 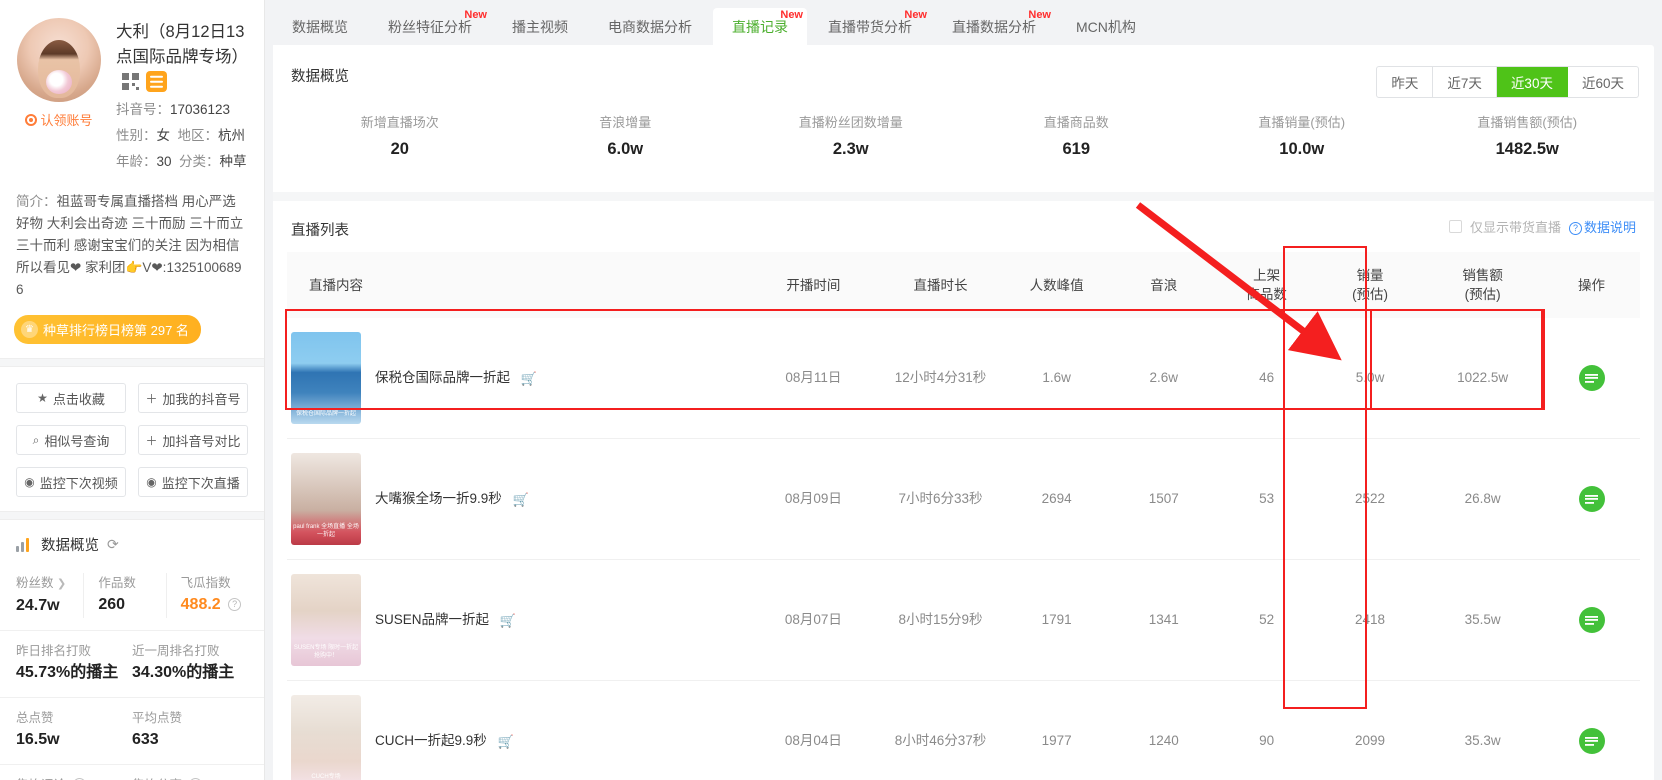 I want to click on monitor-next-video-label: 监控下次视频, so click(x=78, y=483).